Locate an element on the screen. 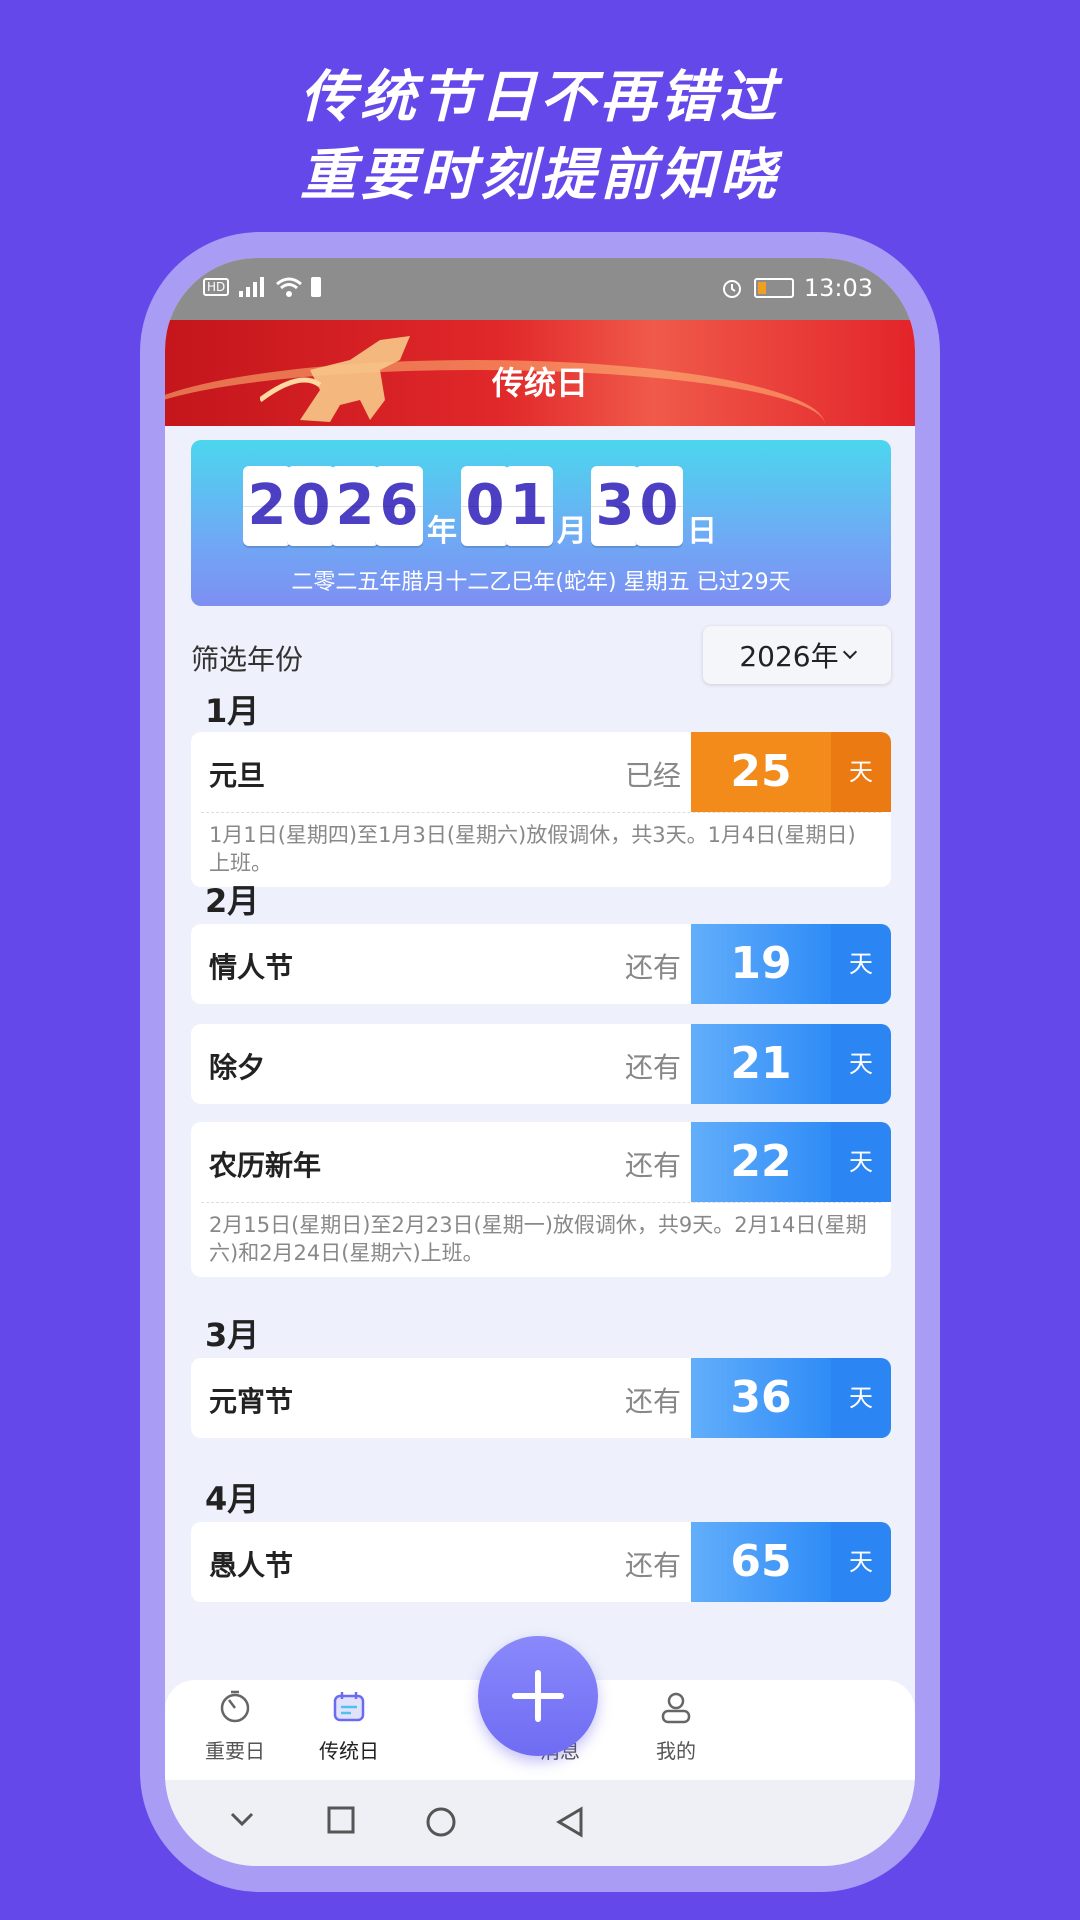 The height and width of the screenshot is (1920, 1080). tab-label: 重要日 is located at coordinates (235, 1751).